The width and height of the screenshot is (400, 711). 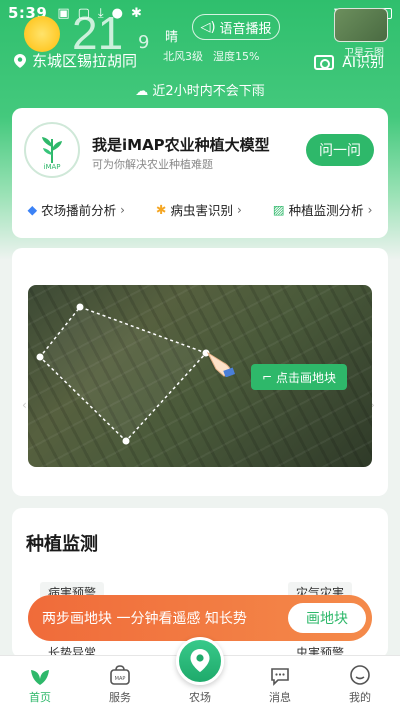 What do you see at coordinates (42, 34) in the screenshot?
I see `sunny-icon` at bounding box center [42, 34].